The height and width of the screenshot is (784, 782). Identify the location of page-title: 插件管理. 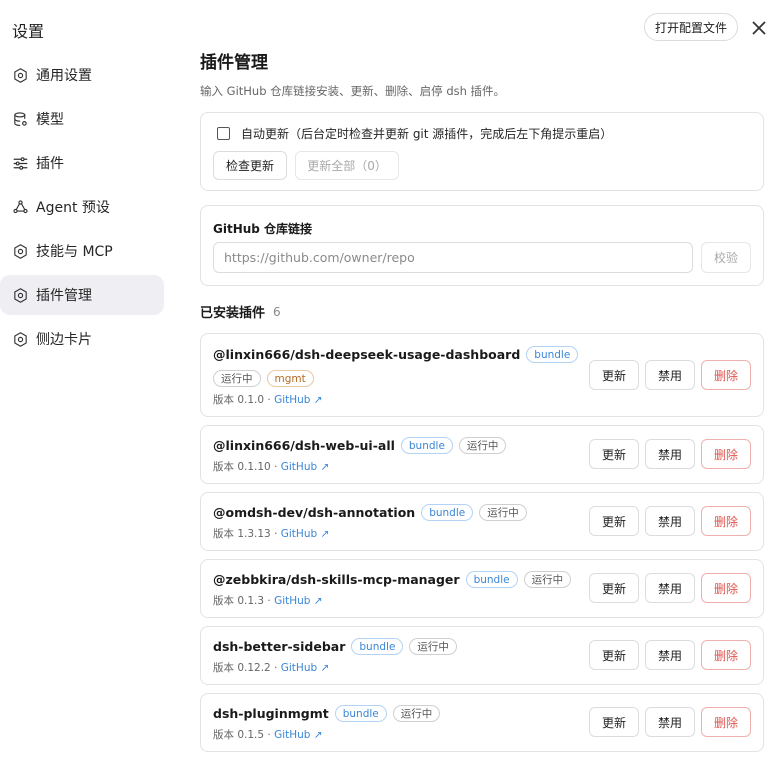
(234, 63).